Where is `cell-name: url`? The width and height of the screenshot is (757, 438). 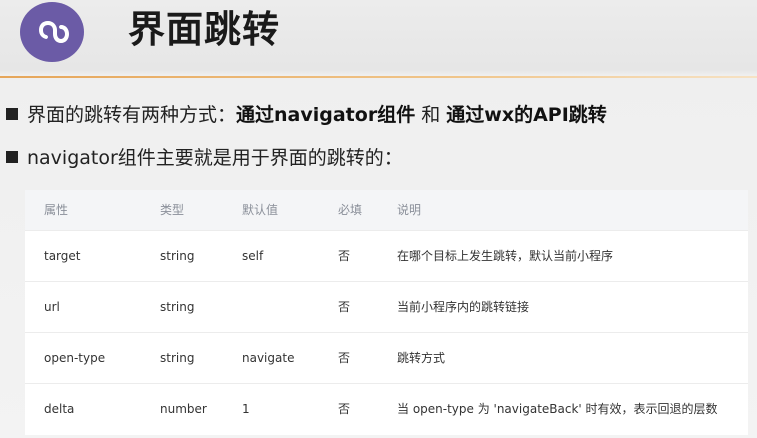
cell-name: url is located at coordinates (52, 307).